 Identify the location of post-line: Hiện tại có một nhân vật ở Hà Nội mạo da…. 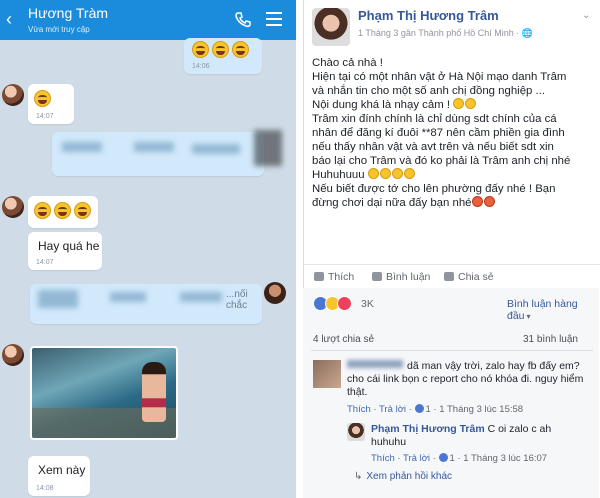
(439, 77).